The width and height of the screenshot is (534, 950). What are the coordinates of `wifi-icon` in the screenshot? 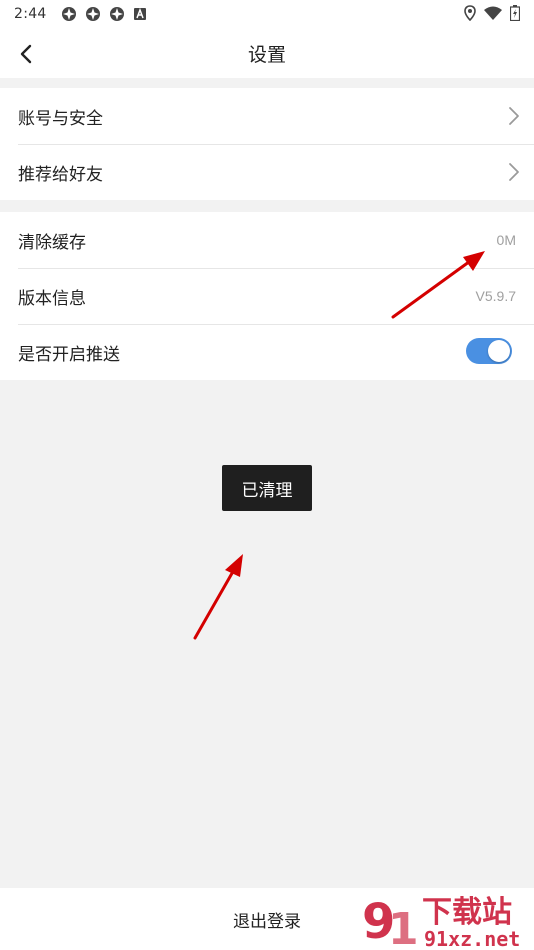 It's located at (493, 13).